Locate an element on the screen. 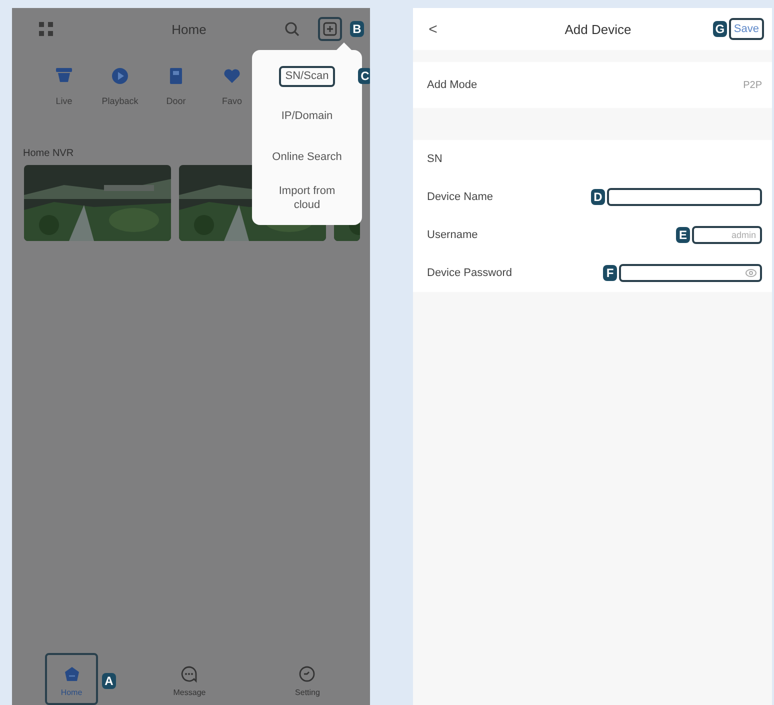 The width and height of the screenshot is (774, 705). add-button is located at coordinates (330, 29).